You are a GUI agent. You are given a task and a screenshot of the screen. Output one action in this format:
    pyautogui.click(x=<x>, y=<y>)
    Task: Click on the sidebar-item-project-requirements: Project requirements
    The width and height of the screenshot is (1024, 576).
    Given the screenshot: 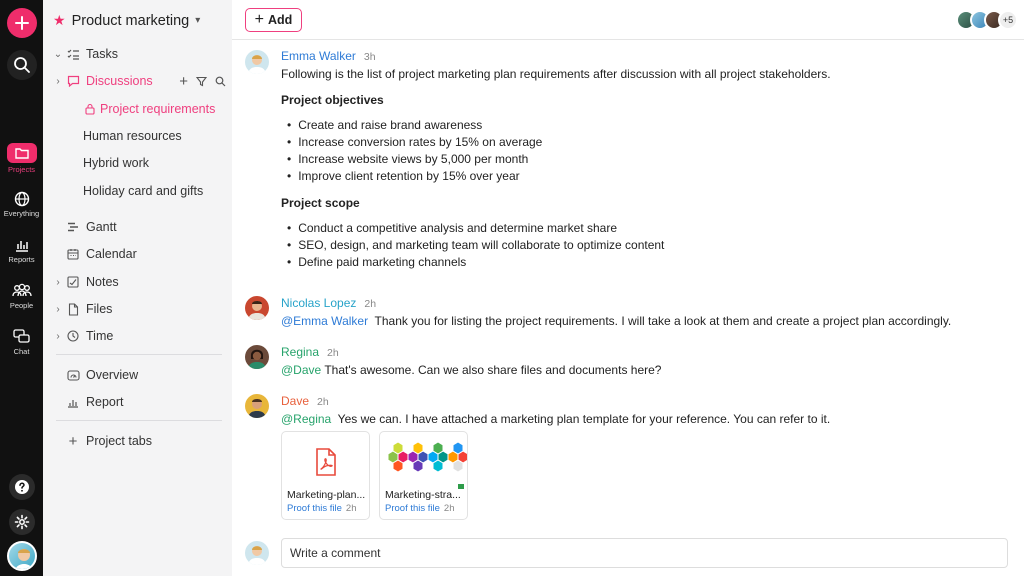 What is the action you would take?
    pyautogui.click(x=137, y=109)
    